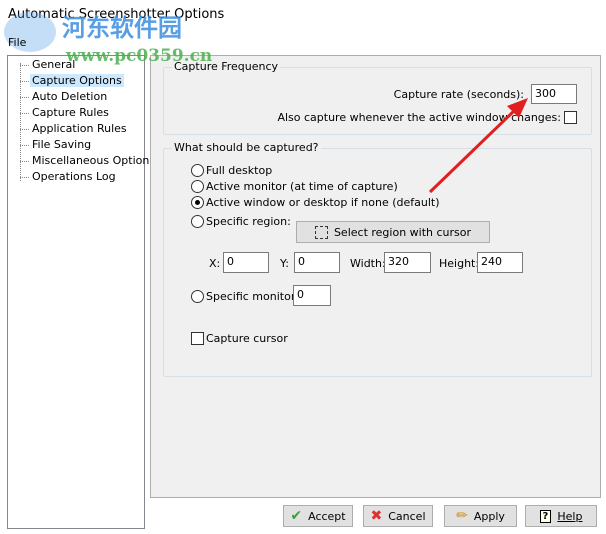 The width and height of the screenshot is (606, 534). What do you see at coordinates (17, 42) in the screenshot?
I see `menu-file: File` at bounding box center [17, 42].